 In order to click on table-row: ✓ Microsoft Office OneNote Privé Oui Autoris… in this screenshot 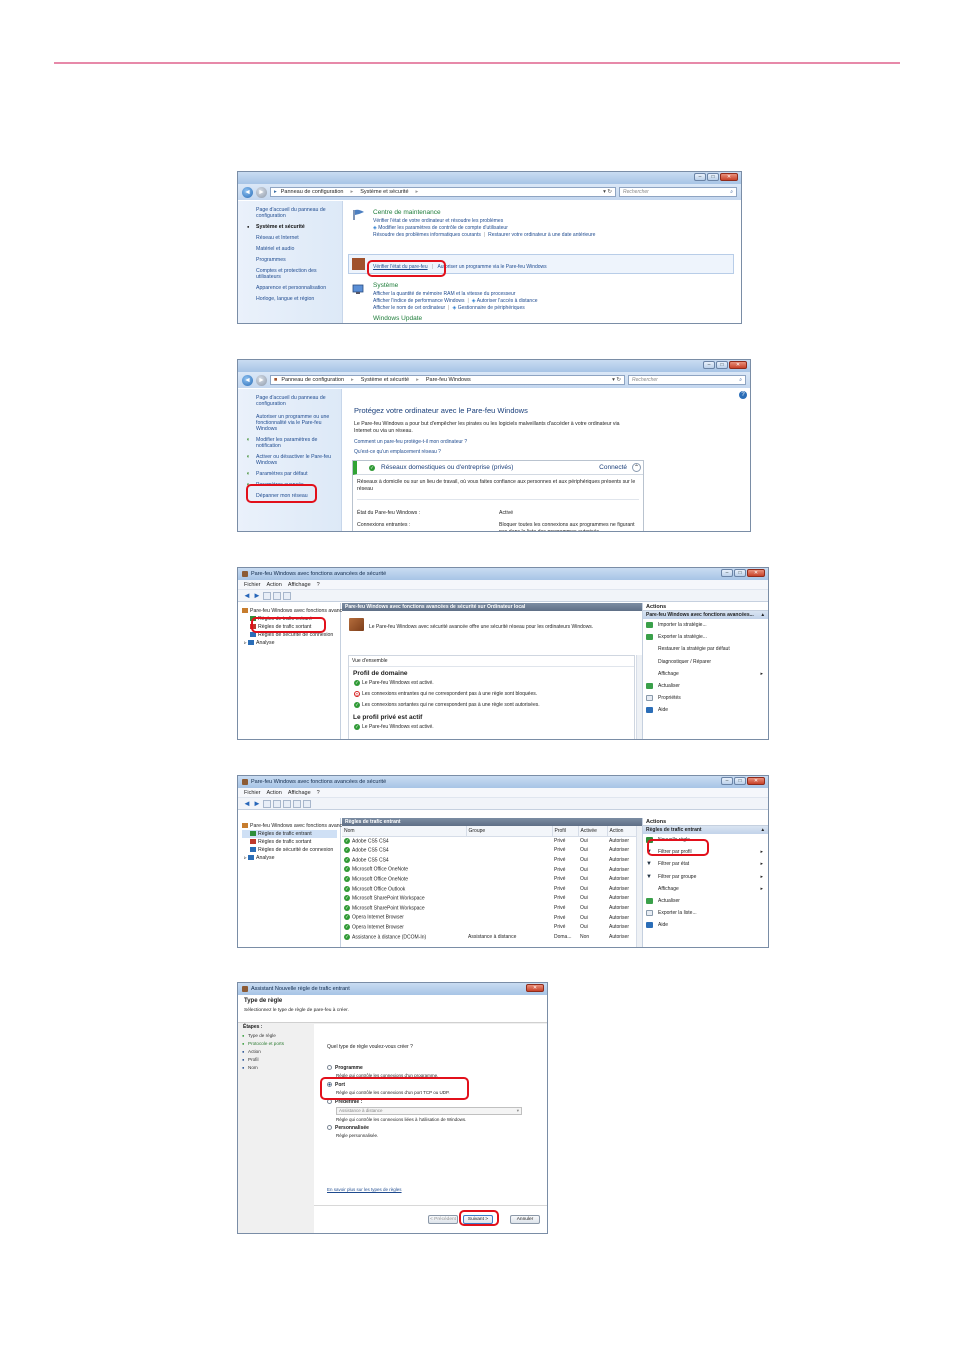, I will do `click(492, 870)`.